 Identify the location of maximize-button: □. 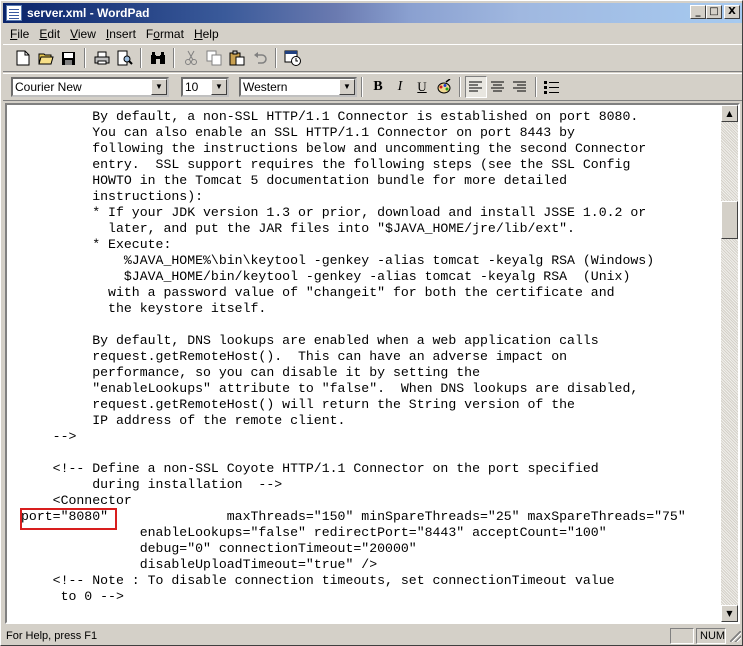
(714, 12).